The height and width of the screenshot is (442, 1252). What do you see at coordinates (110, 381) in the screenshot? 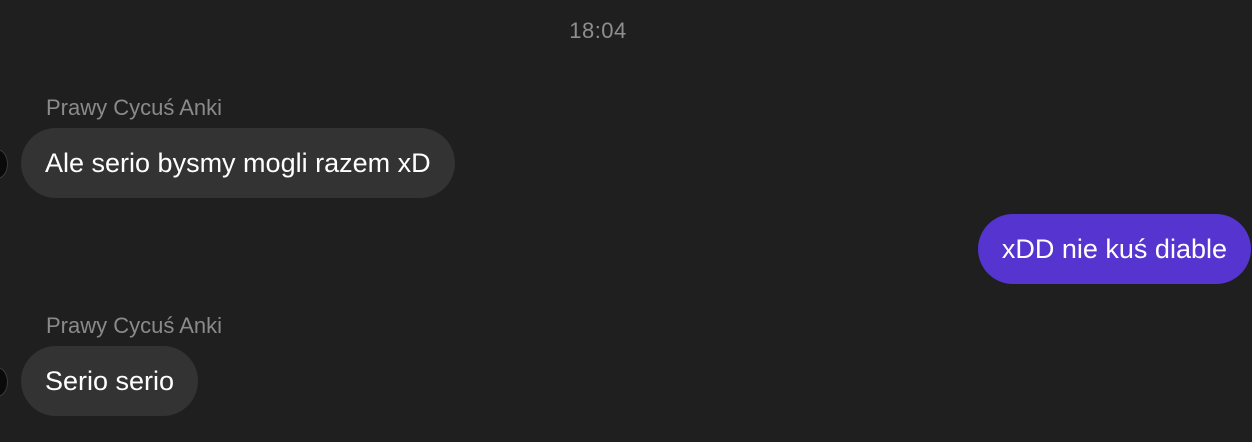
I see `incoming-message-bubble: Serio serio` at bounding box center [110, 381].